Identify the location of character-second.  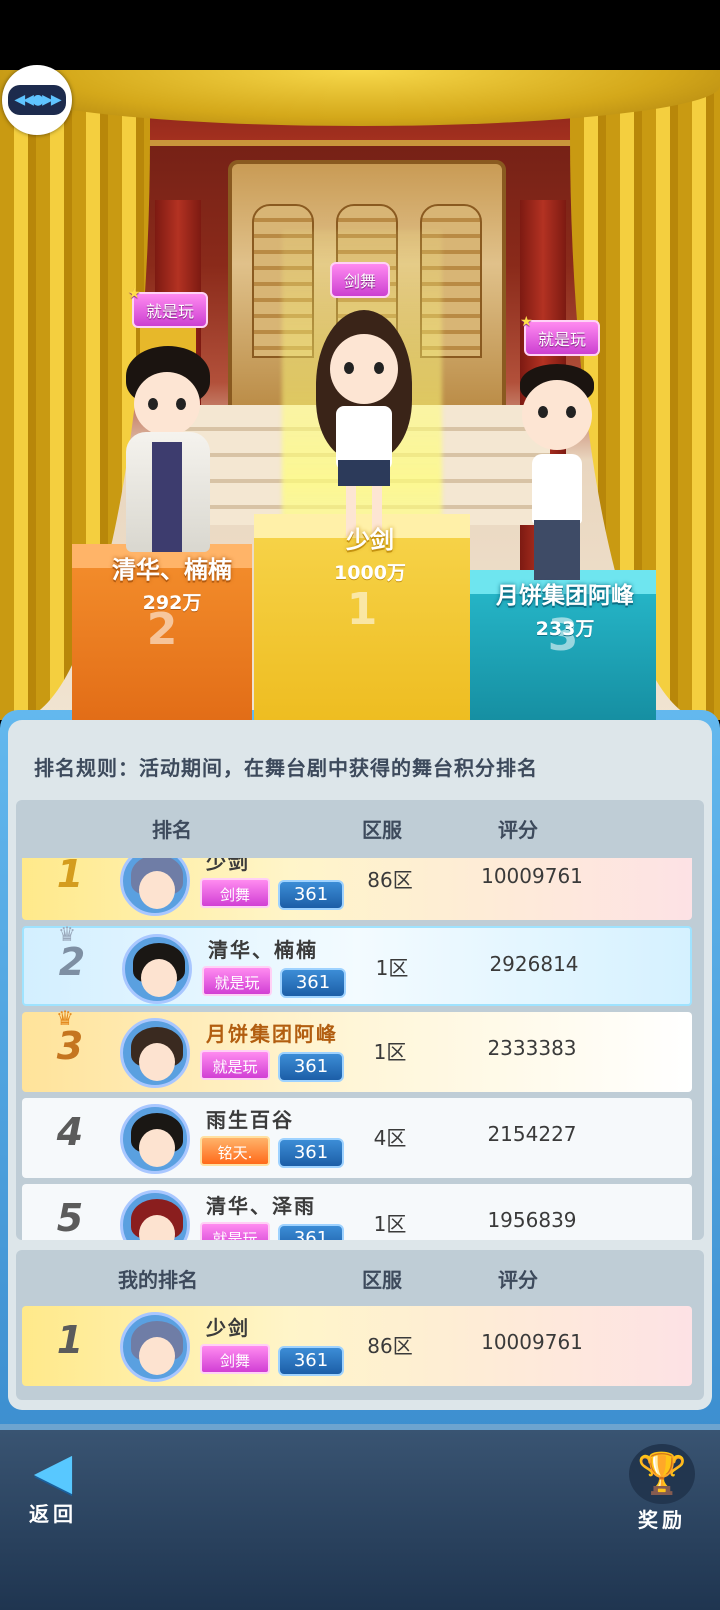
(167, 477).